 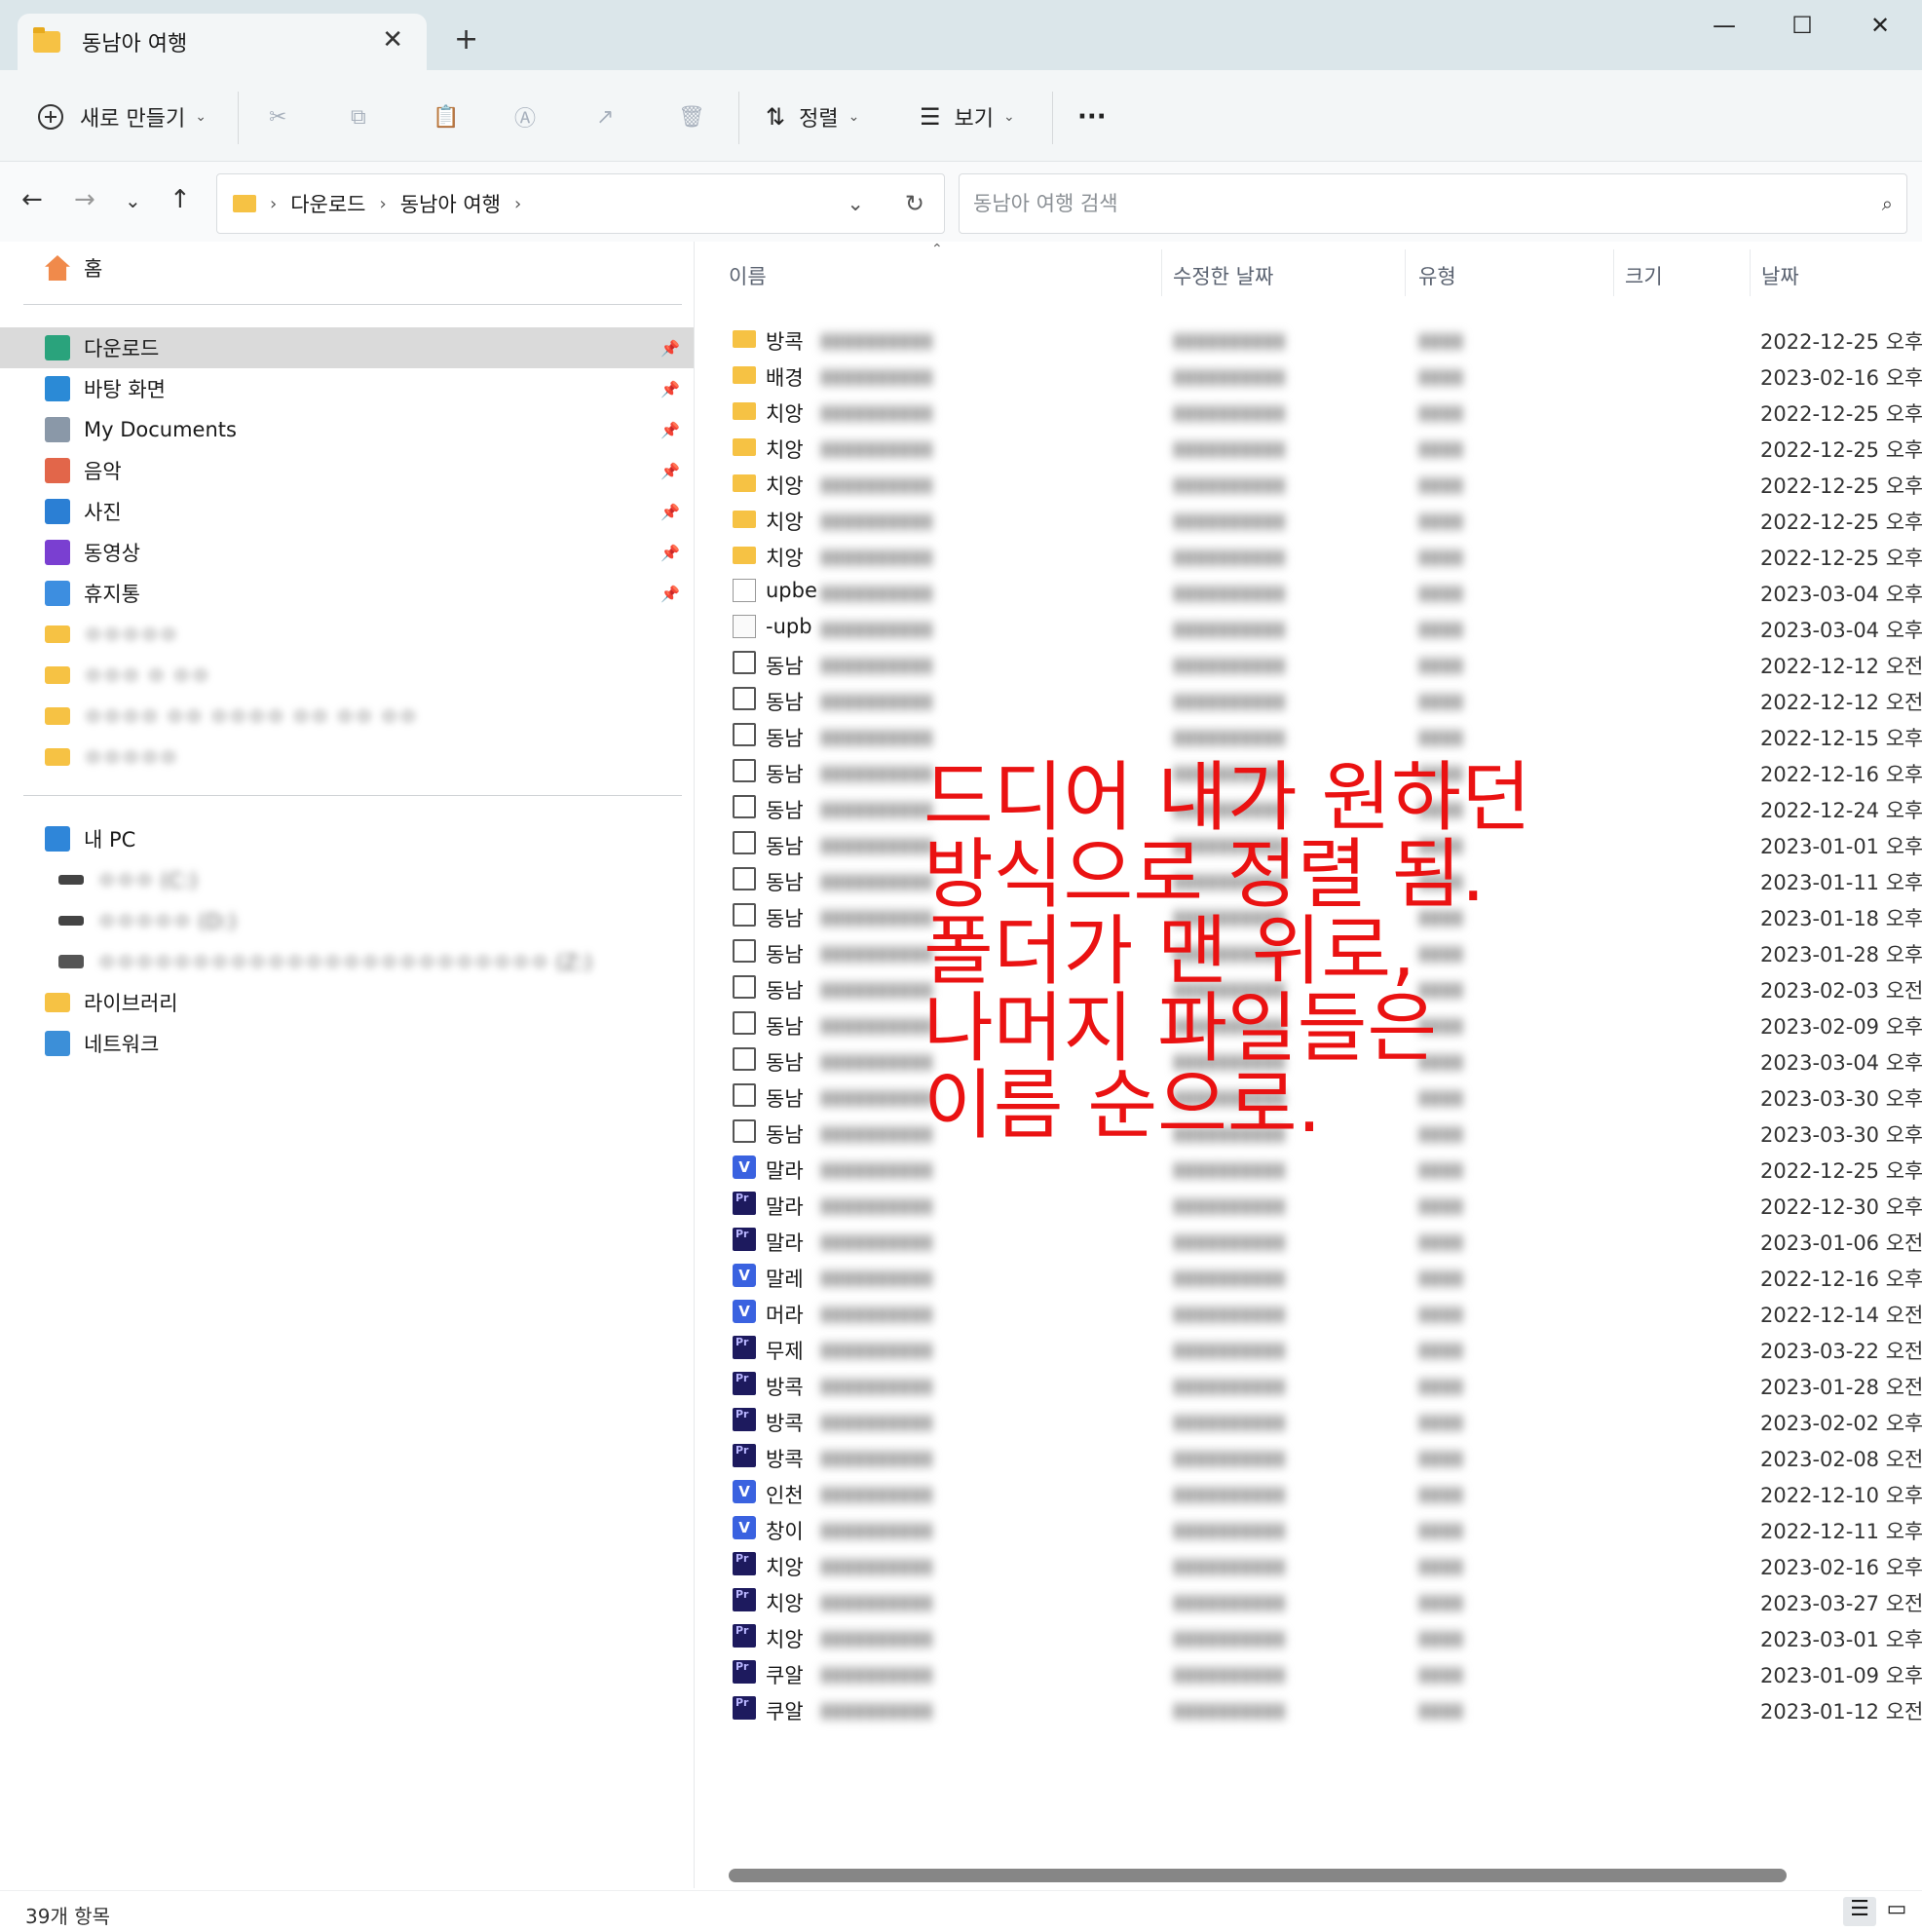 I want to click on sidebar-item-network: 네트워크, so click(x=347, y=1043).